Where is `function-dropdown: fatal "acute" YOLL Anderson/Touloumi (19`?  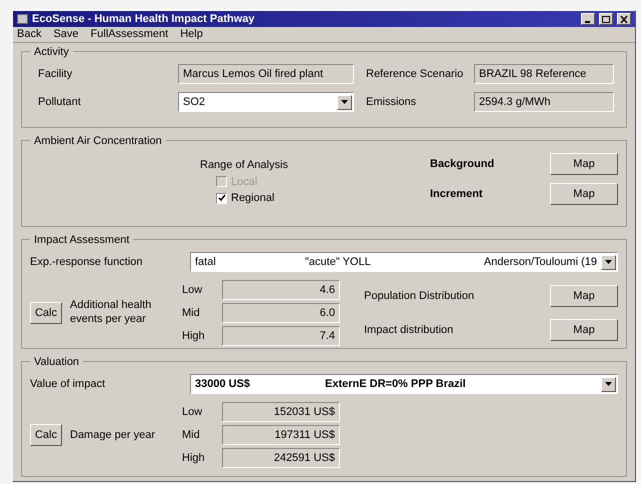 function-dropdown: fatal "acute" YOLL Anderson/Touloumi (19 is located at coordinates (404, 262).